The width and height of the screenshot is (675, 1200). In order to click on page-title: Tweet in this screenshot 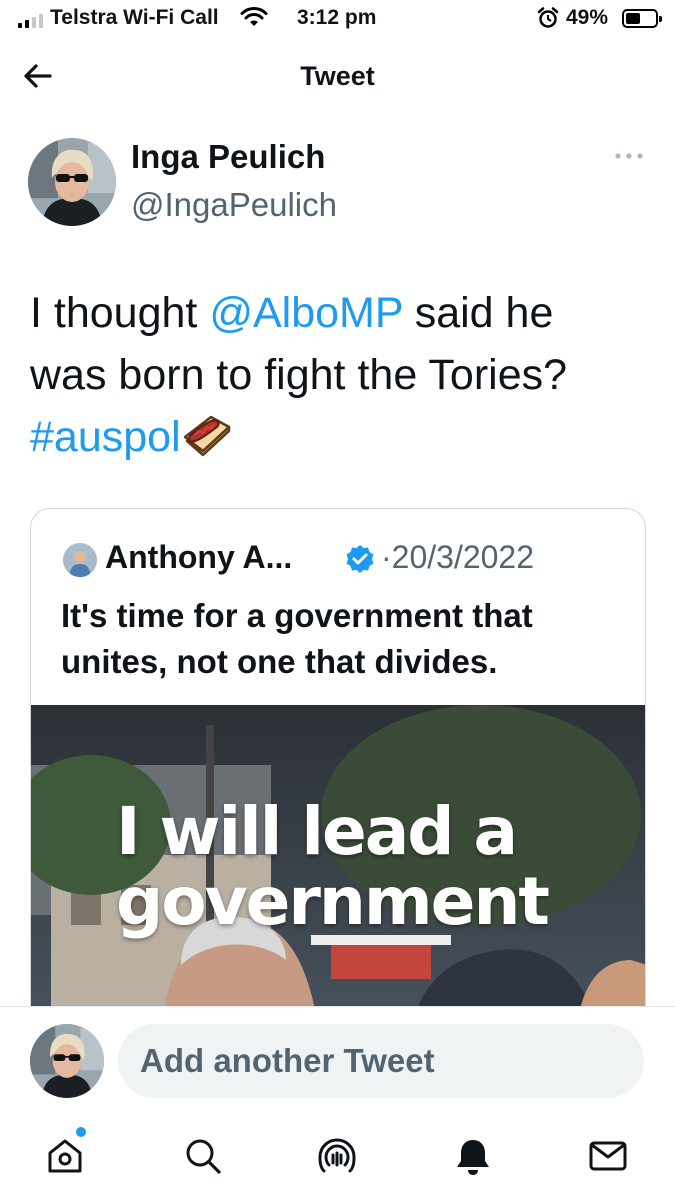, I will do `click(337, 76)`.